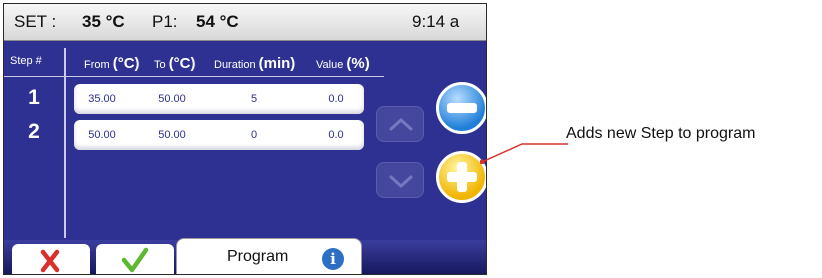 This screenshot has width=822, height=278. Describe the element at coordinates (255, 63) in the screenshot. I see `header-duration: Duration (min)` at that location.